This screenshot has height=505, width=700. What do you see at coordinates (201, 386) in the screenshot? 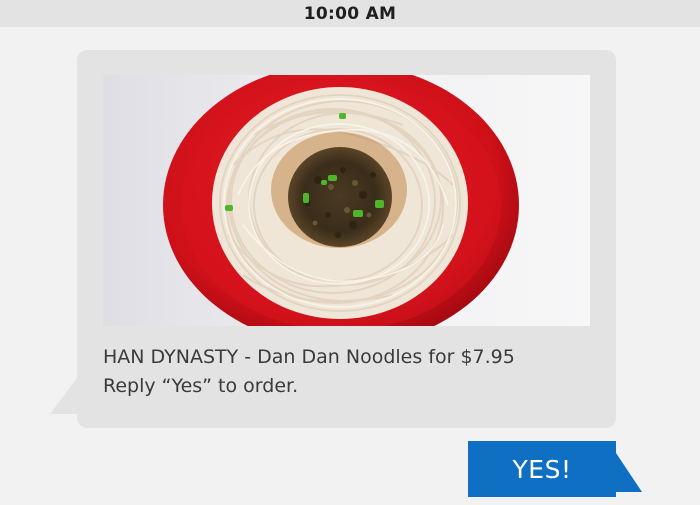
I see `message-line-2: Reply “Yes” to order.` at bounding box center [201, 386].